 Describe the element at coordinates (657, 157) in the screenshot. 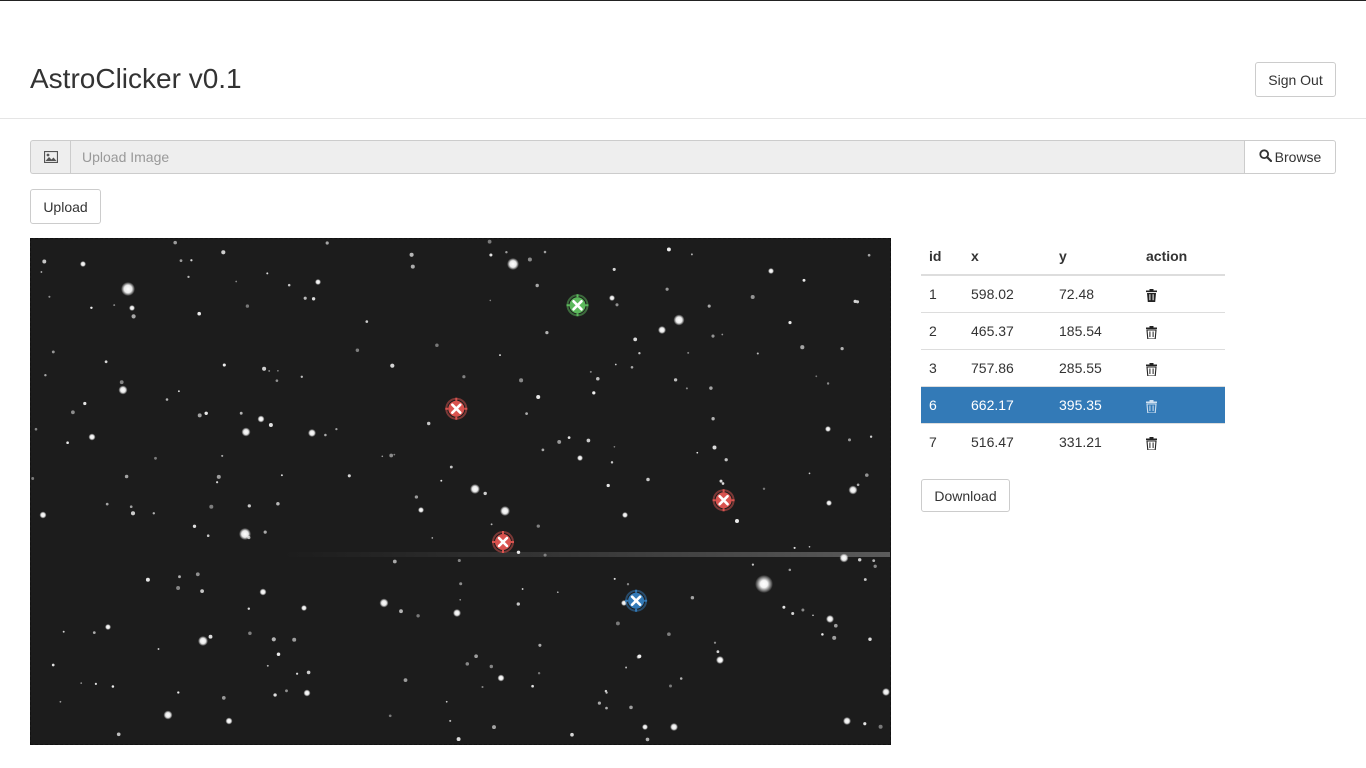

I see `upload-image-field` at that location.